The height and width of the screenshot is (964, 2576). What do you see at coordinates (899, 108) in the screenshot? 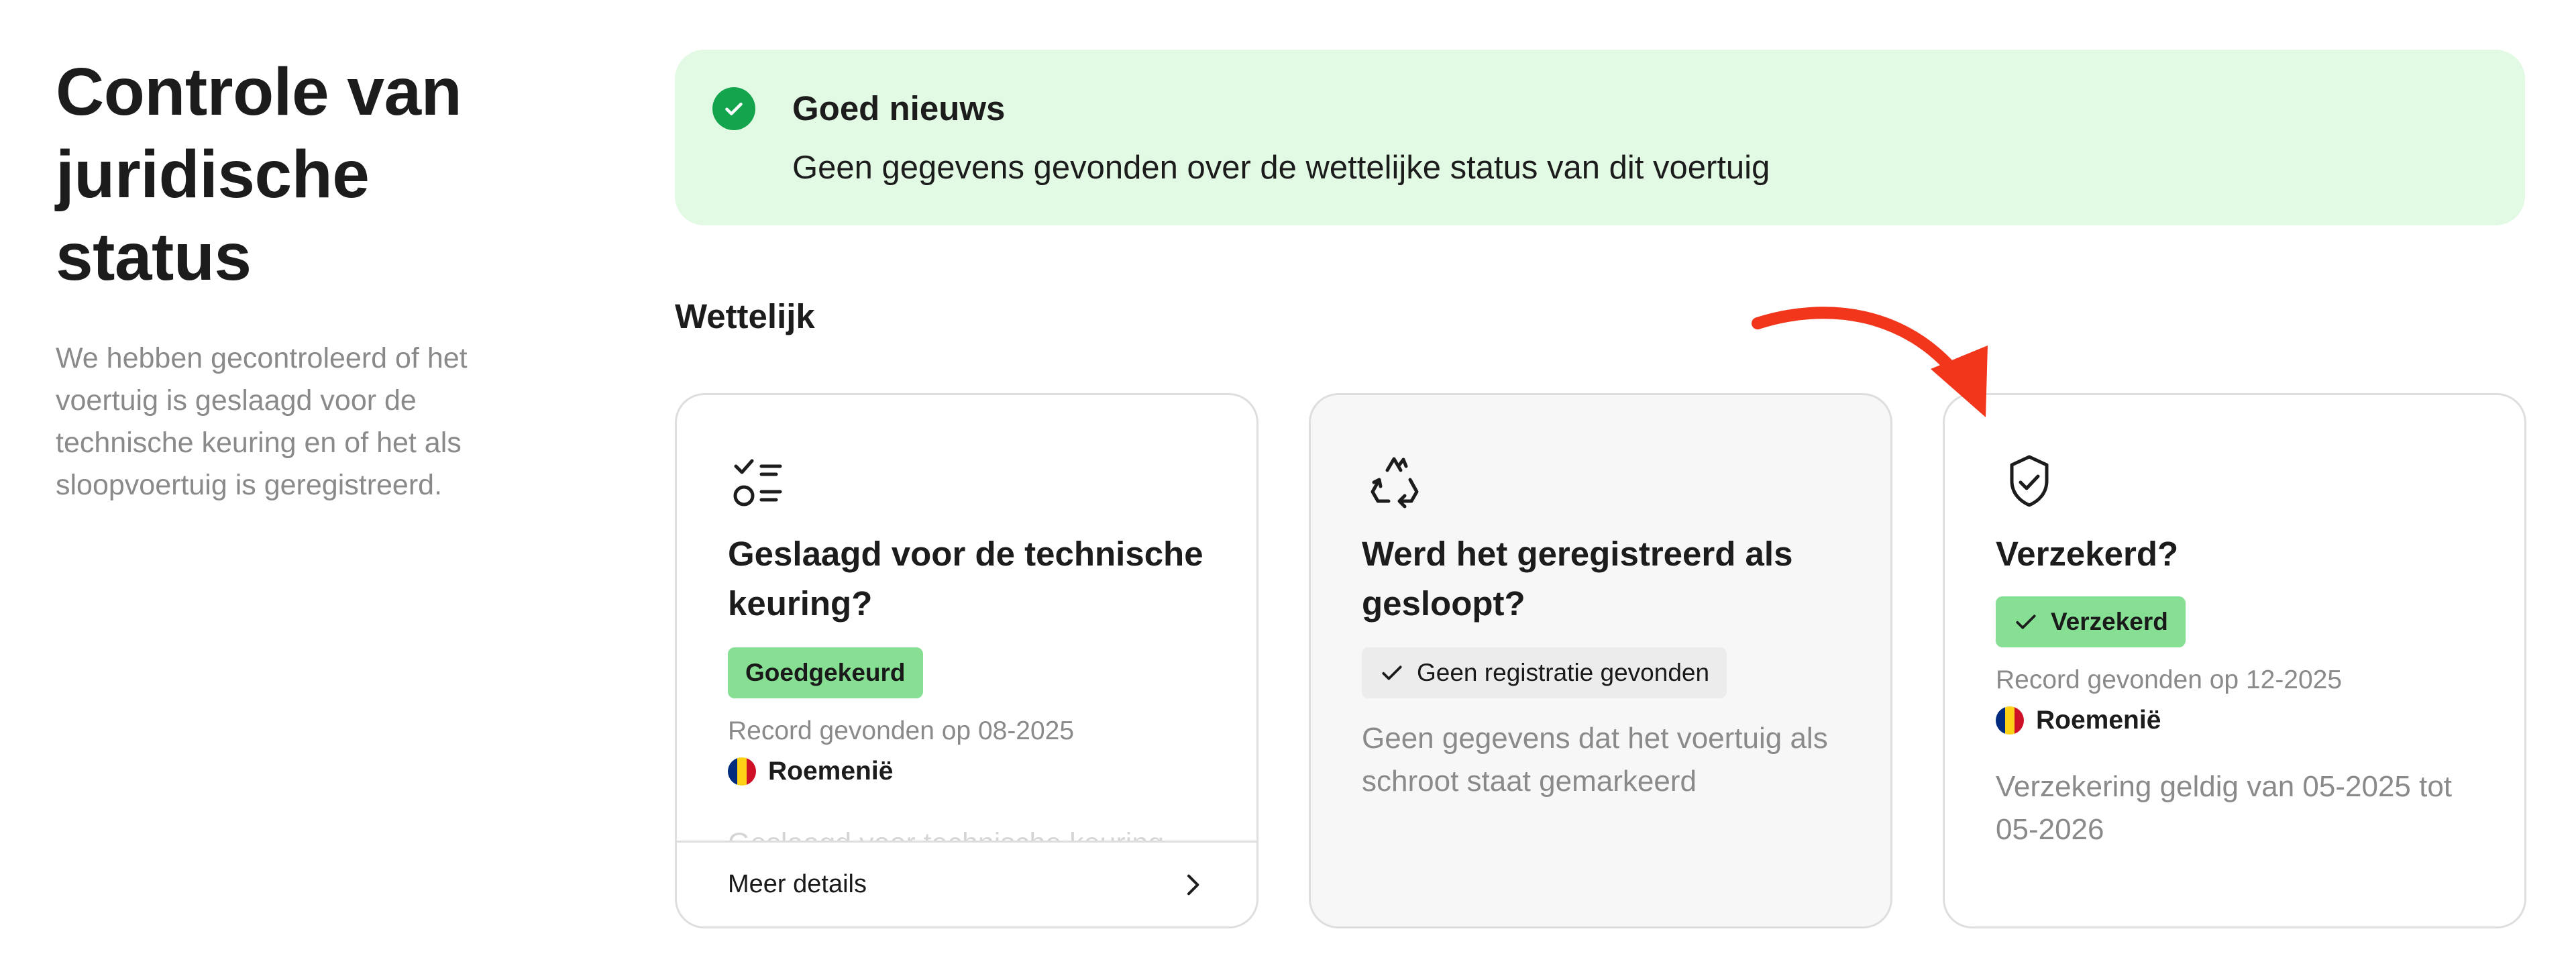
I see `banner-title: Goed nieuws` at bounding box center [899, 108].